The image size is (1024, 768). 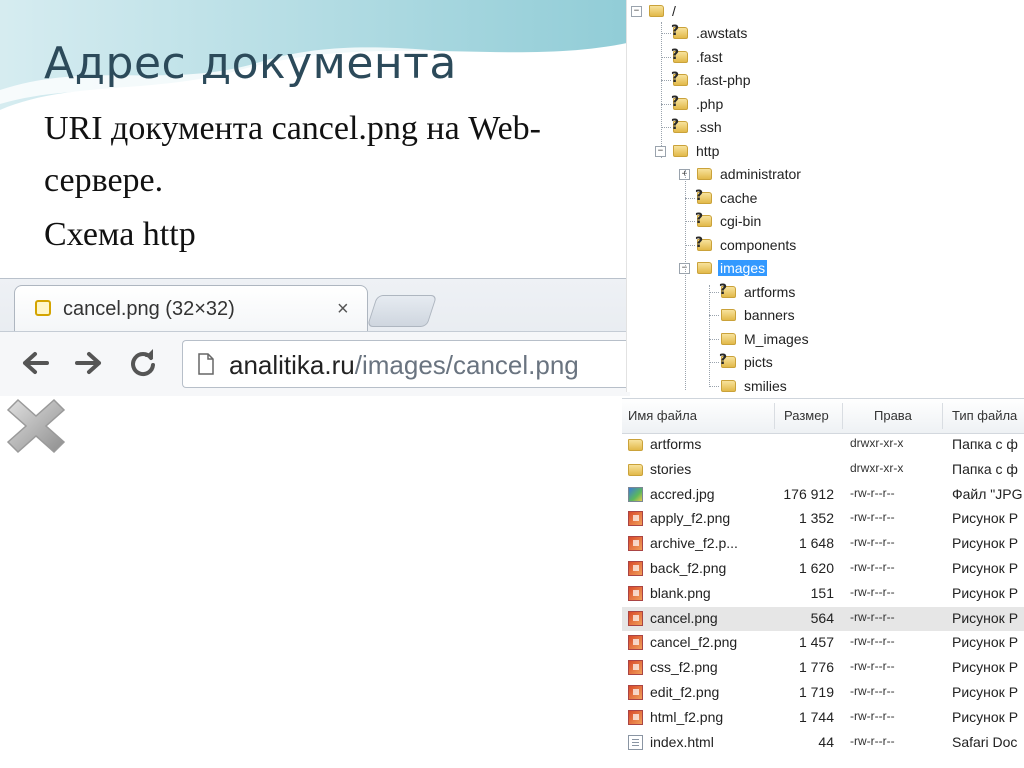 I want to click on tree-item: ? .awstats, so click(x=710, y=33).